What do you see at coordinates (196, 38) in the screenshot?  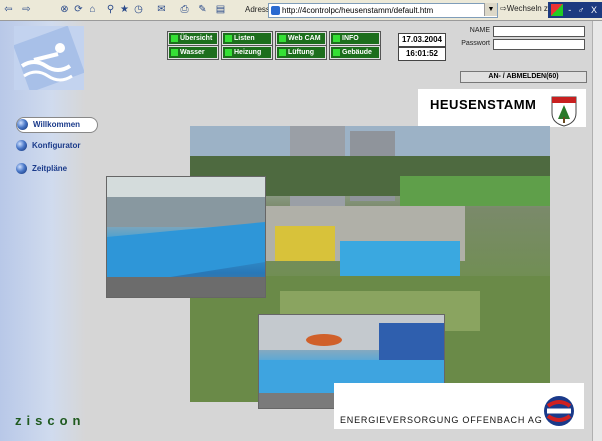 I see `nav-label: Übersicht` at bounding box center [196, 38].